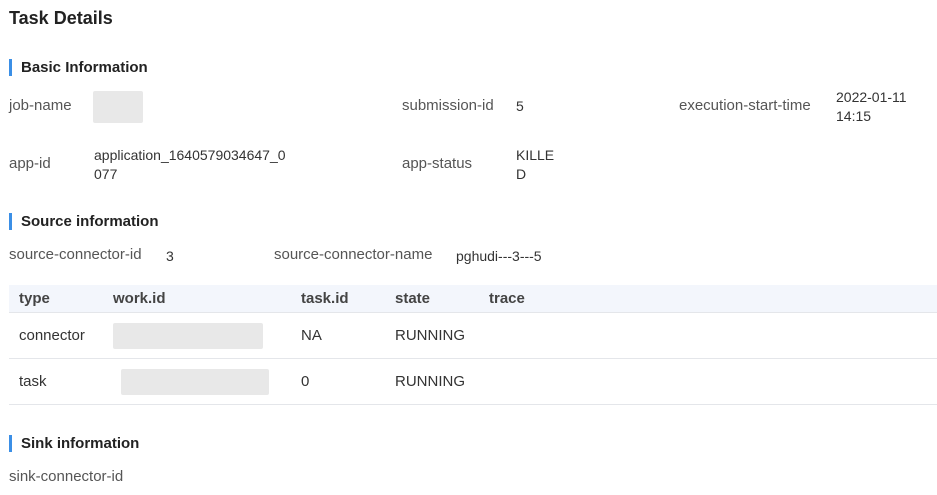  I want to click on app-status-label: app-status, so click(437, 163).